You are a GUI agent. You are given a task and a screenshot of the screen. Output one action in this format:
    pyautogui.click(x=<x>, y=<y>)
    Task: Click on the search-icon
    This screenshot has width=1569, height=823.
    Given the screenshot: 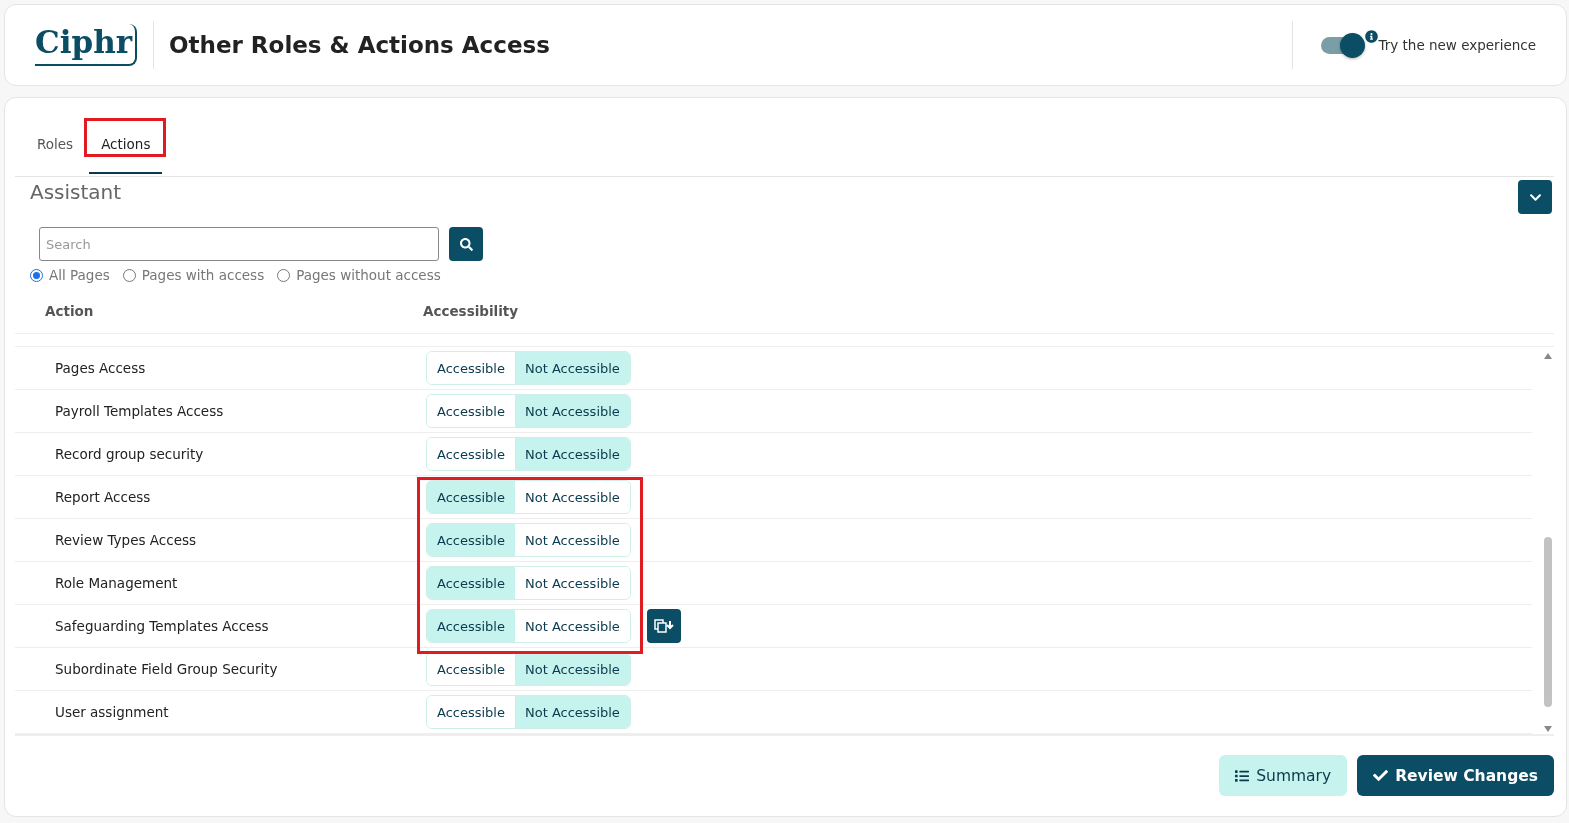 What is the action you would take?
    pyautogui.click(x=466, y=244)
    